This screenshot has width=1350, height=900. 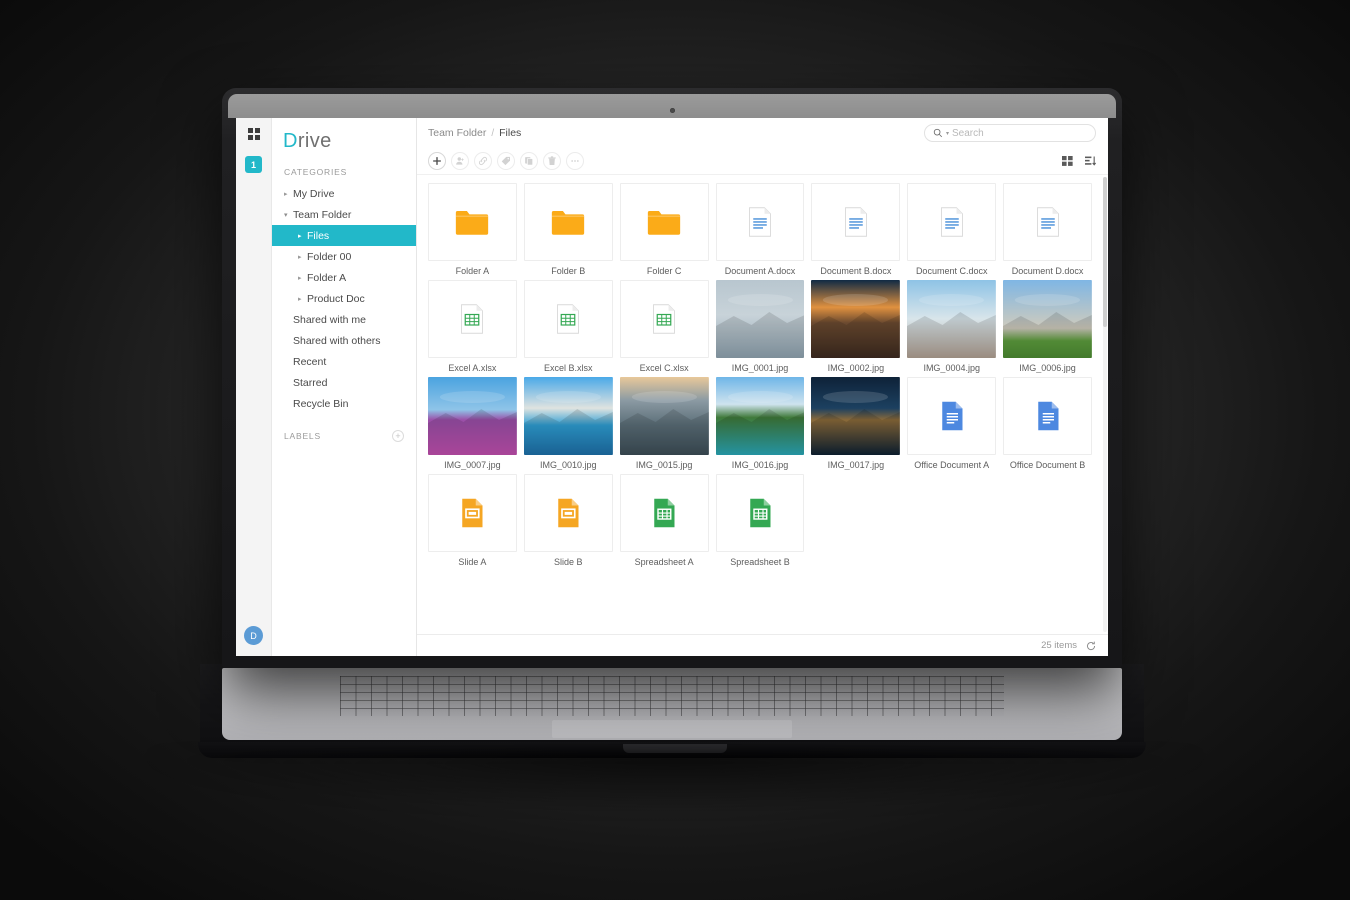 I want to click on new-button, so click(x=437, y=161).